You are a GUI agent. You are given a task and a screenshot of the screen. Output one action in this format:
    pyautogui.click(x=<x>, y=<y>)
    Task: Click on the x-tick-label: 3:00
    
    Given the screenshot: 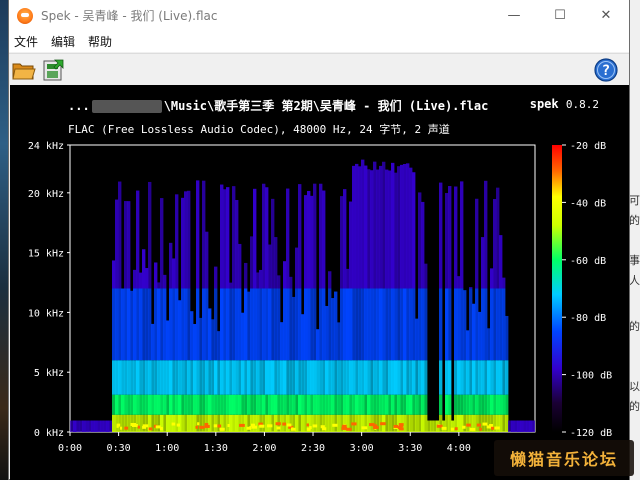 What is the action you would take?
    pyautogui.click(x=362, y=448)
    